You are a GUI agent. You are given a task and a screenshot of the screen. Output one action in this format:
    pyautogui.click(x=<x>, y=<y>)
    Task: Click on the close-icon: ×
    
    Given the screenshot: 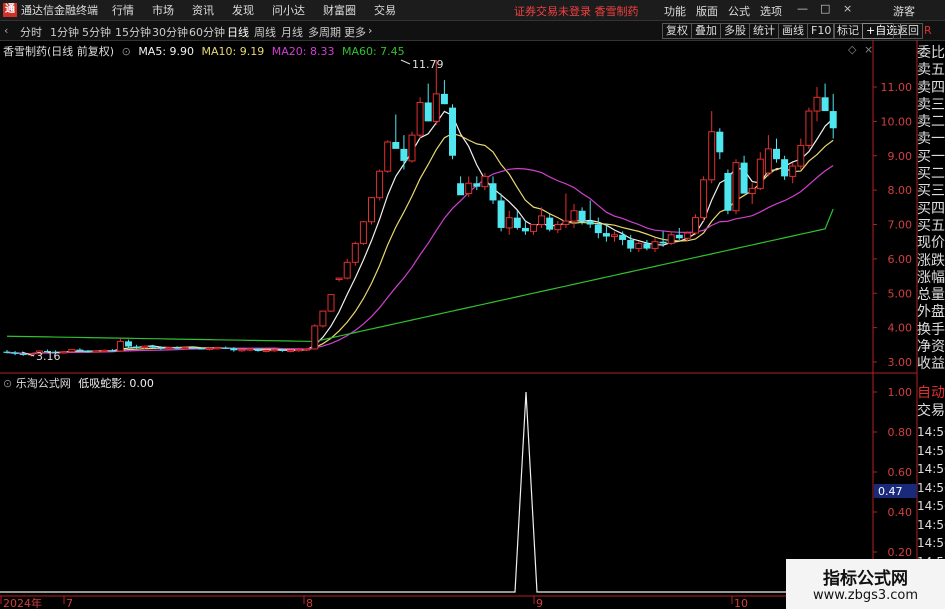 What is the action you would take?
    pyautogui.click(x=847, y=8)
    